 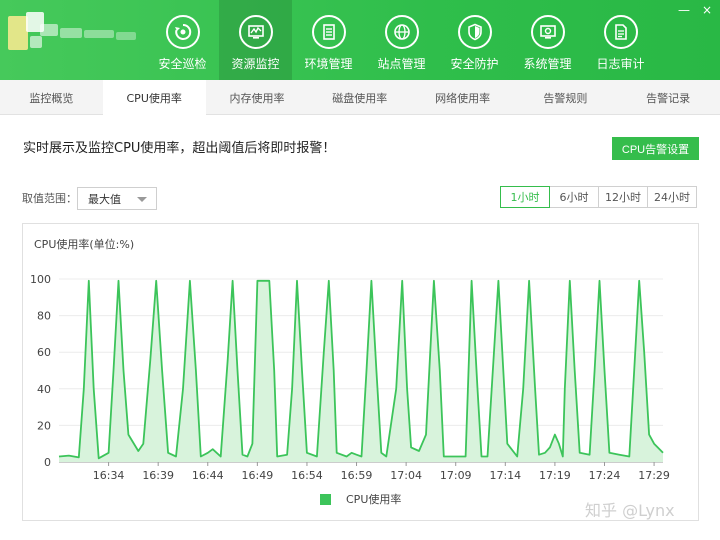 What do you see at coordinates (104, 199) in the screenshot?
I see `range-select-value: 最大值` at bounding box center [104, 199].